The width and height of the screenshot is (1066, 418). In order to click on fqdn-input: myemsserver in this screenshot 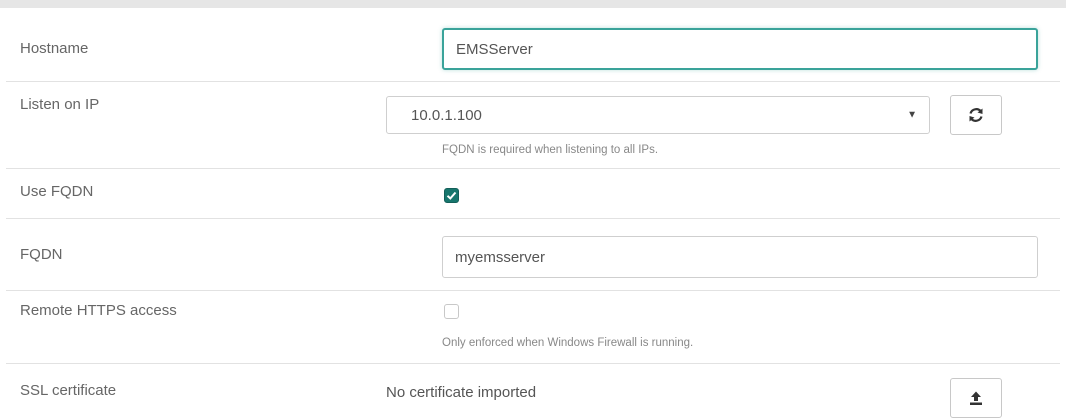, I will do `click(740, 257)`.